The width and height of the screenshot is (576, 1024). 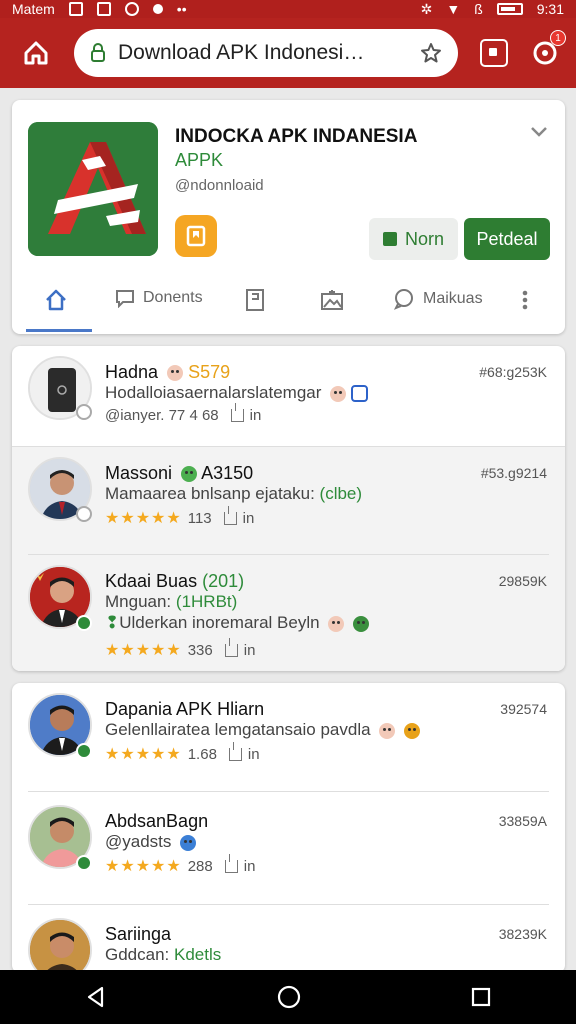 What do you see at coordinates (509, 9) in the screenshot?
I see `battery-icon` at bounding box center [509, 9].